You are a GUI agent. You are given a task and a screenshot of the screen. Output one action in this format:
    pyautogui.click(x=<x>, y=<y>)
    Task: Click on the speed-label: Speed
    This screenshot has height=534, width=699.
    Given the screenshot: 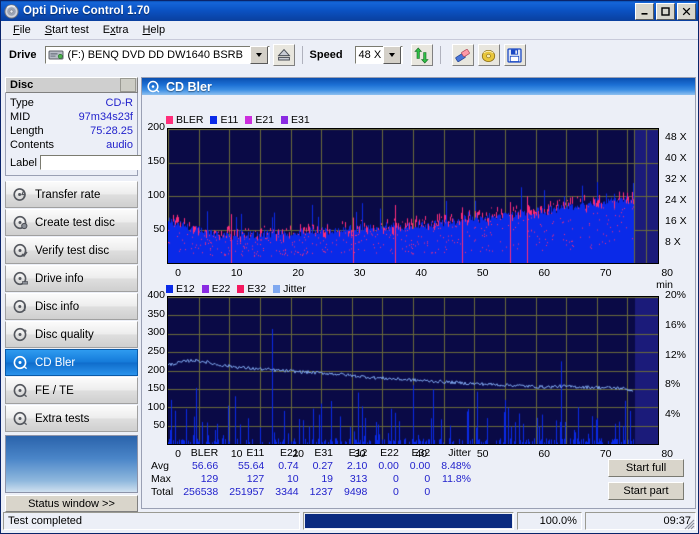 What is the action you would take?
    pyautogui.click(x=326, y=55)
    